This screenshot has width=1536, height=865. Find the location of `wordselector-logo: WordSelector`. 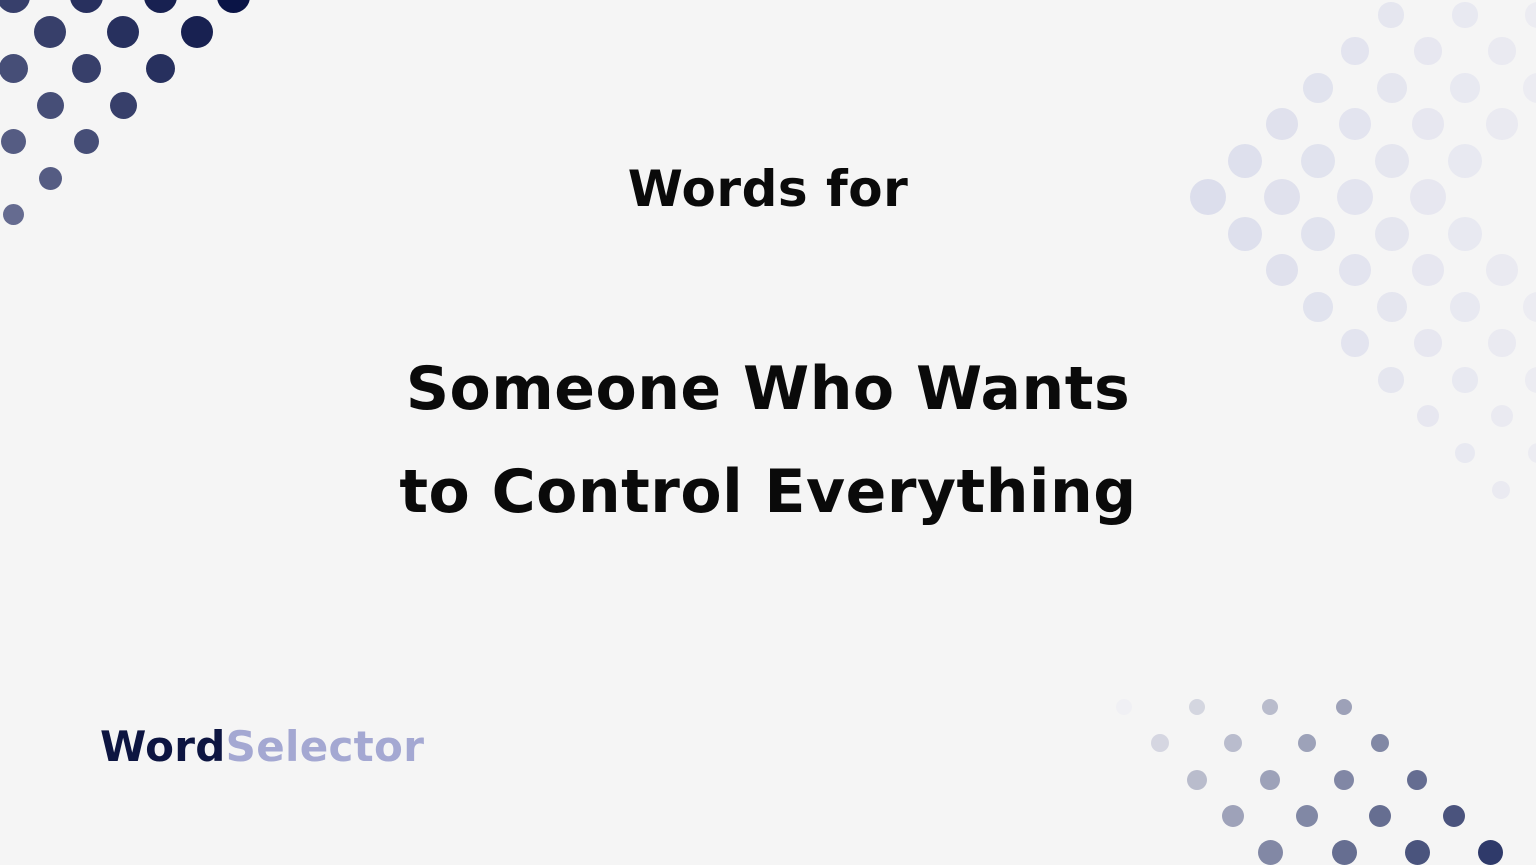

wordselector-logo: WordSelector is located at coordinates (262, 746).